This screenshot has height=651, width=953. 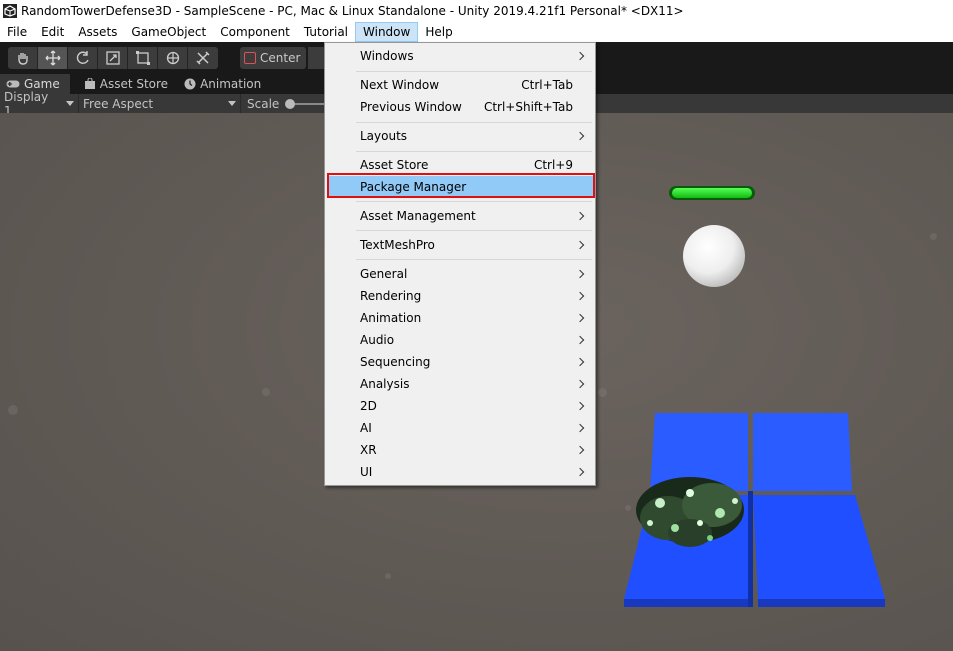 I want to click on scale-icon, so click(x=112, y=58).